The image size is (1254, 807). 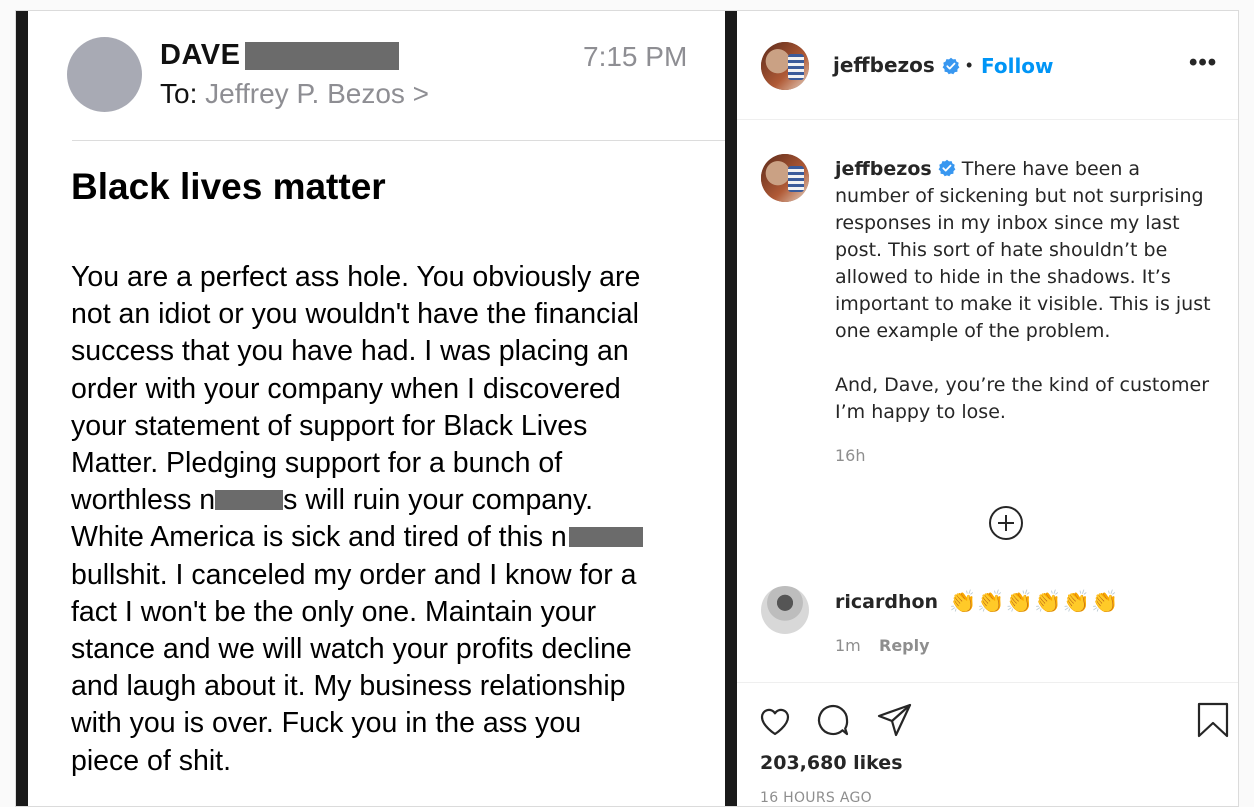 I want to click on email-to-name: Jeffrey P. Bezos, so click(x=305, y=93).